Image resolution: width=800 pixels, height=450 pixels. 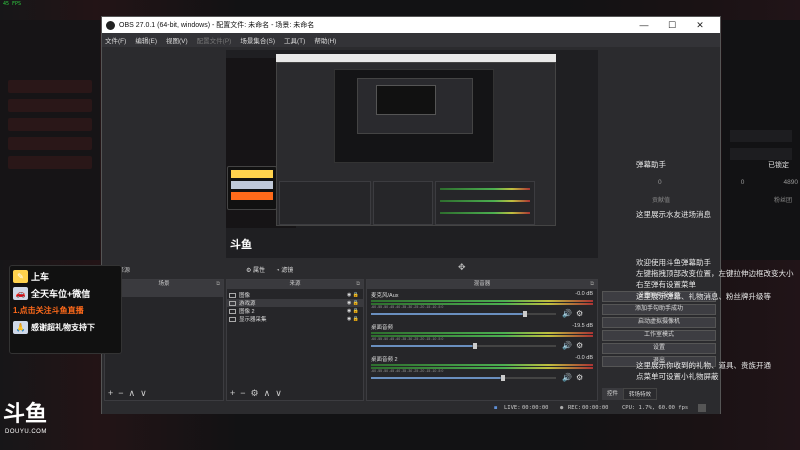 What do you see at coordinates (110, 25) in the screenshot?
I see `obs-logo-icon` at bounding box center [110, 25].